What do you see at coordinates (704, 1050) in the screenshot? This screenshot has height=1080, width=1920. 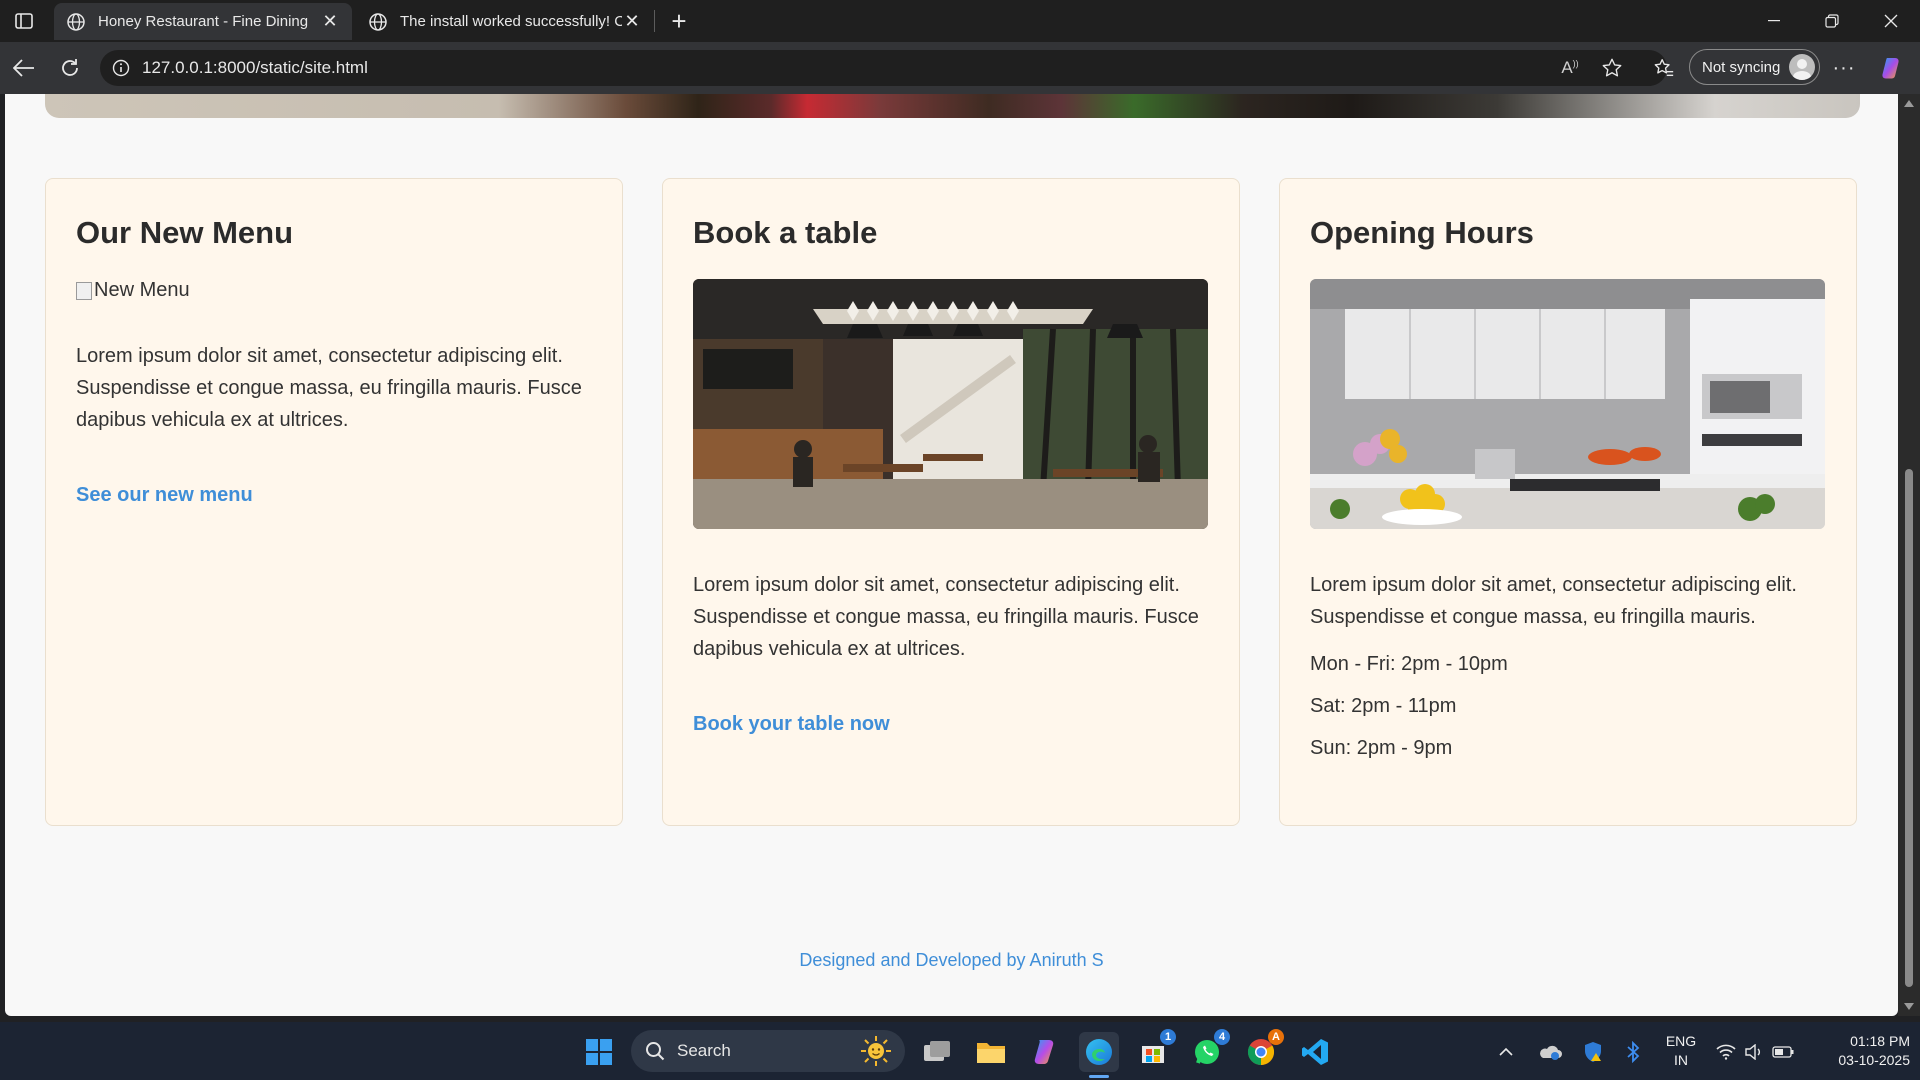 I see `search-label: Search` at bounding box center [704, 1050].